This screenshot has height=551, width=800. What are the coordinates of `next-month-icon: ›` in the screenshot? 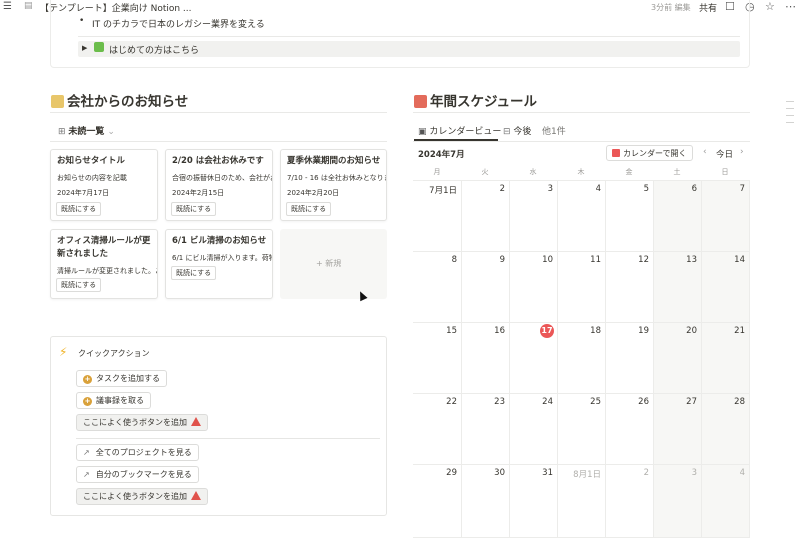 It's located at (742, 152).